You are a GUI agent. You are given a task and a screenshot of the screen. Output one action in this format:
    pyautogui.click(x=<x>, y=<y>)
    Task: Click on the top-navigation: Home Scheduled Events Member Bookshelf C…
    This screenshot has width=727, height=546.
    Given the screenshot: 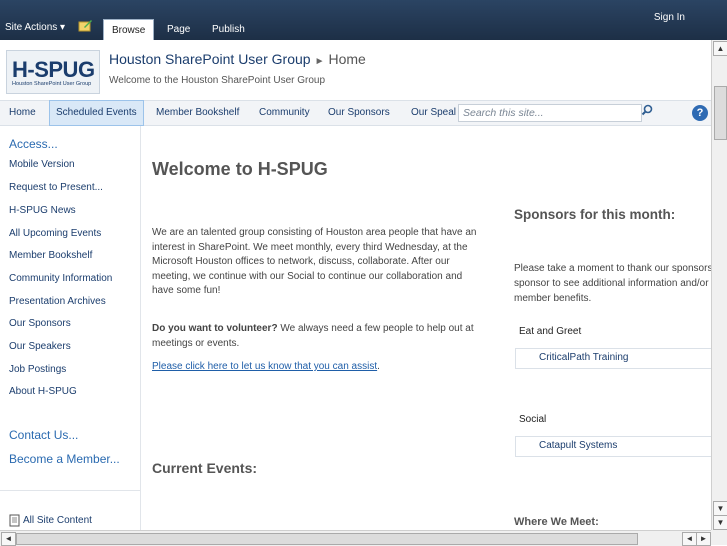 What is the action you would take?
    pyautogui.click(x=355, y=113)
    